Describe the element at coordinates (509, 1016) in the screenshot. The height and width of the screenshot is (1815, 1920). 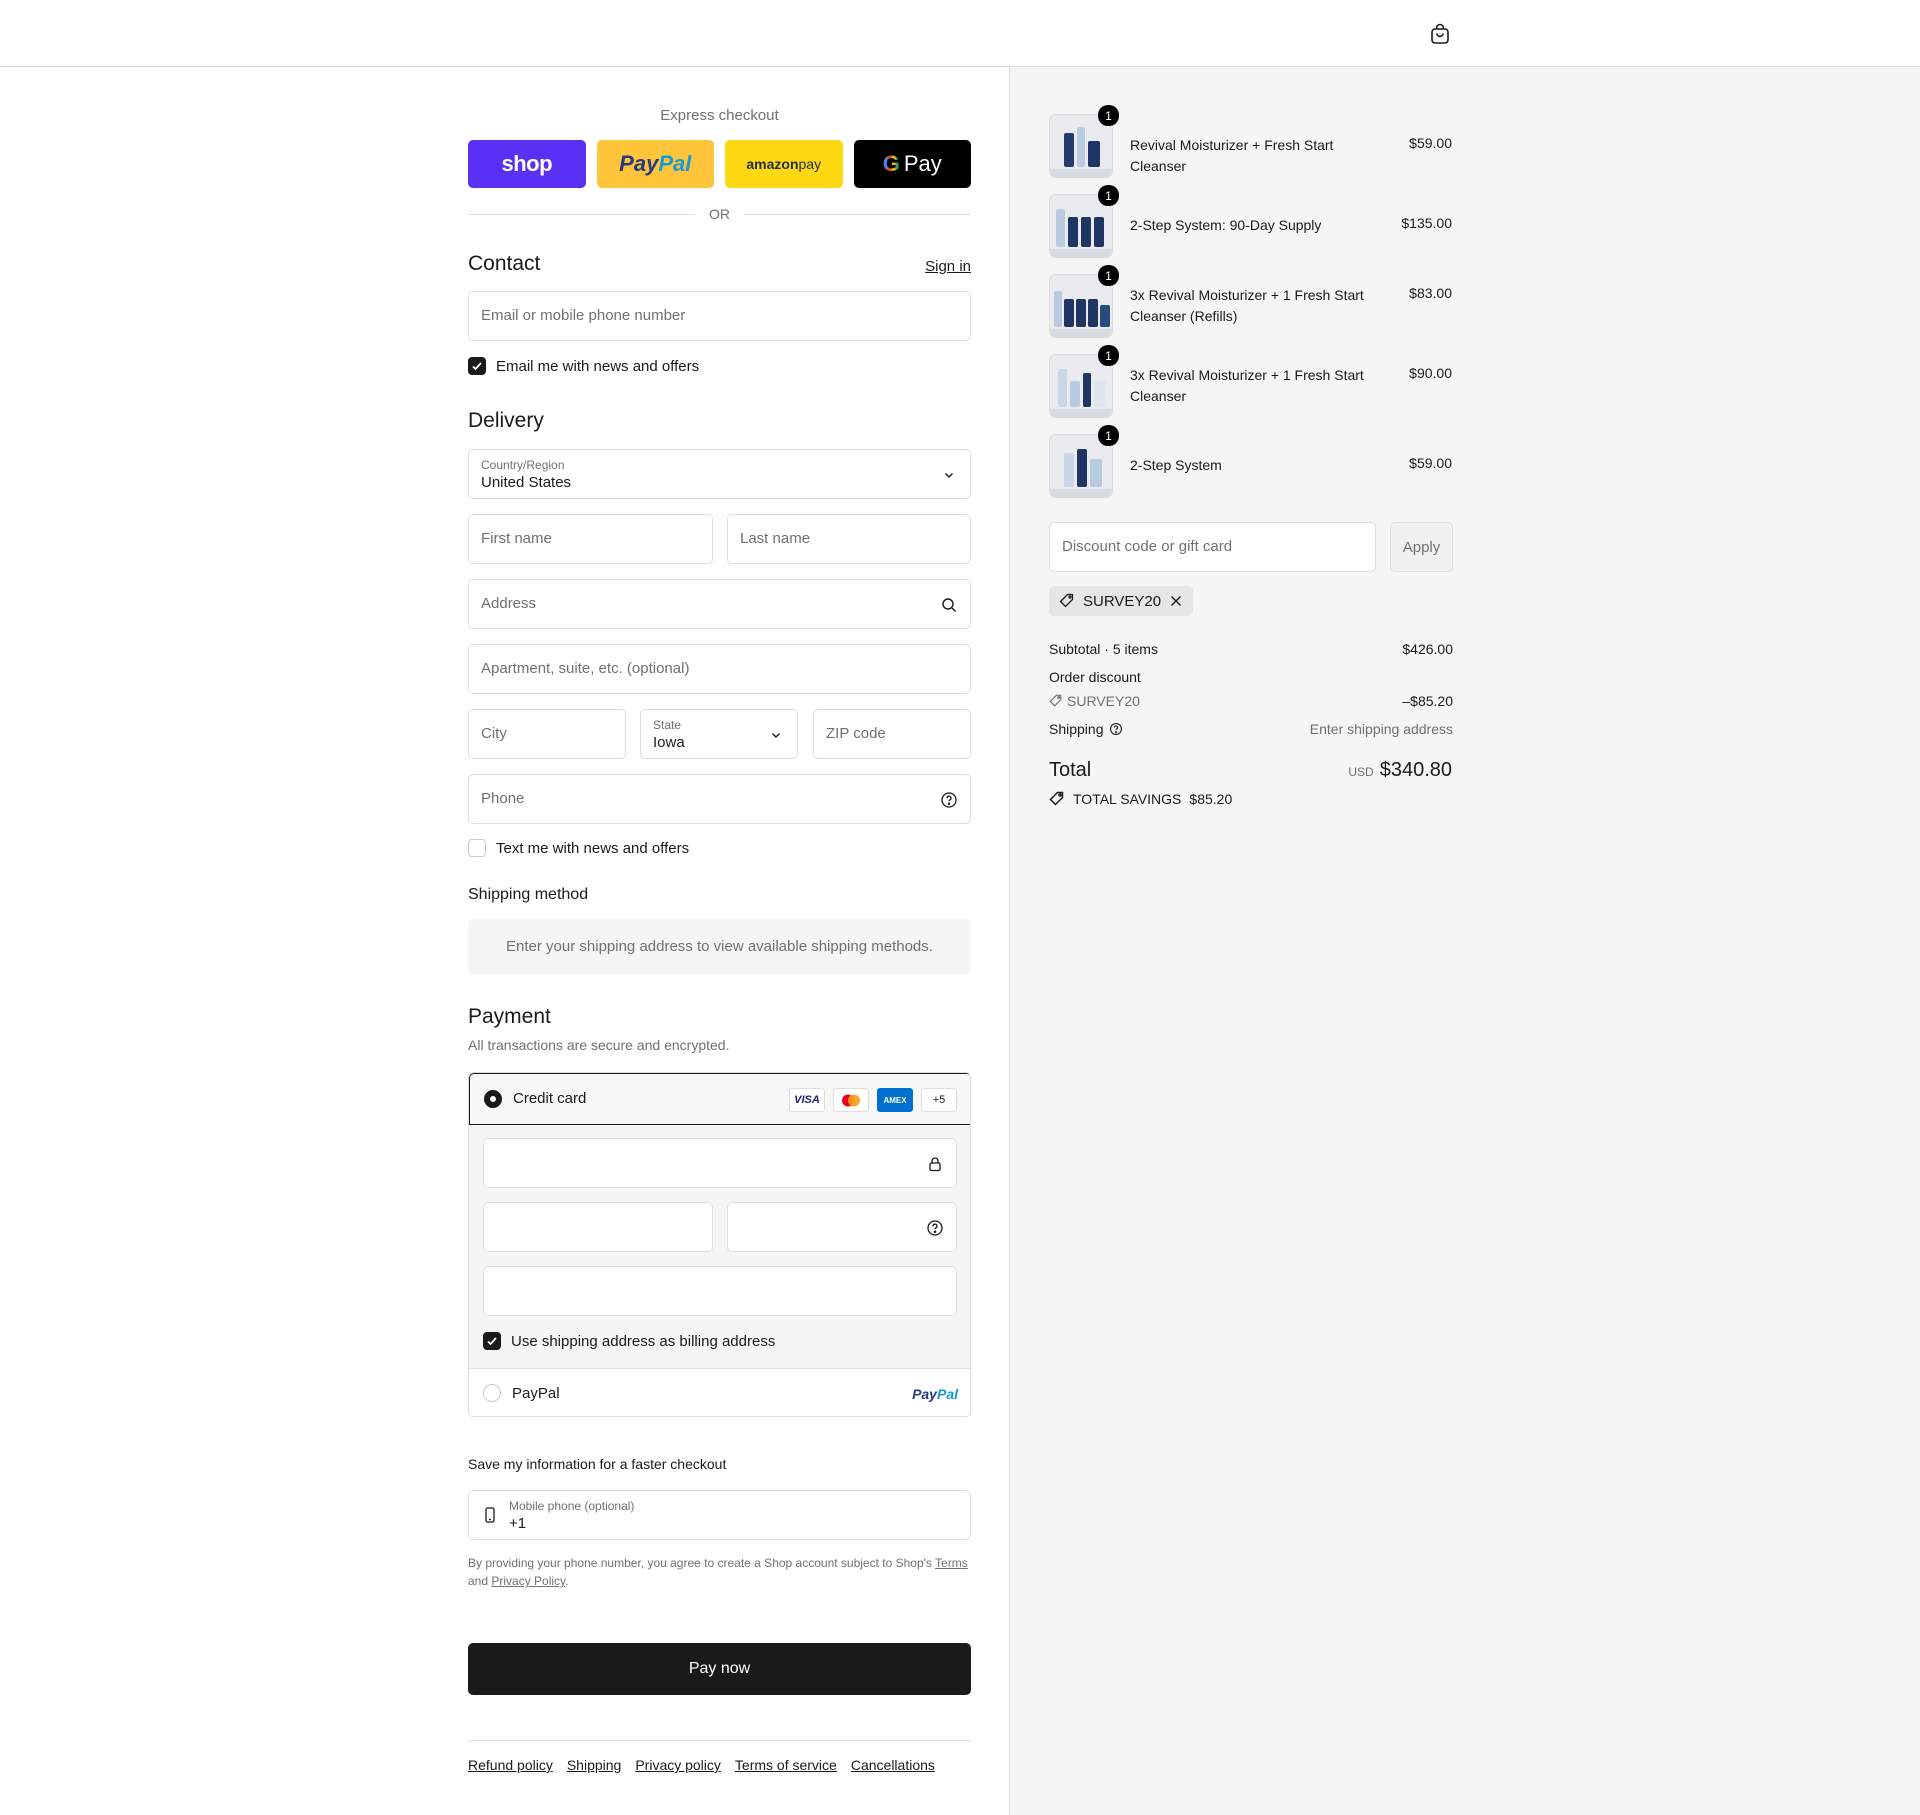
I see `payment-title: Payment` at that location.